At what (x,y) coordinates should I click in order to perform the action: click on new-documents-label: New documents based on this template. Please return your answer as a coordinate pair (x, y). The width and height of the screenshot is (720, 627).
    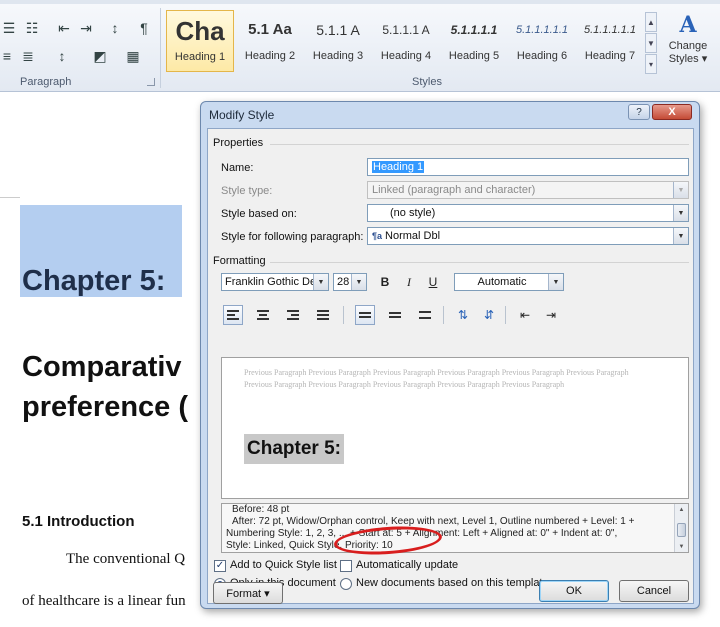
    Looking at the image, I should click on (452, 583).